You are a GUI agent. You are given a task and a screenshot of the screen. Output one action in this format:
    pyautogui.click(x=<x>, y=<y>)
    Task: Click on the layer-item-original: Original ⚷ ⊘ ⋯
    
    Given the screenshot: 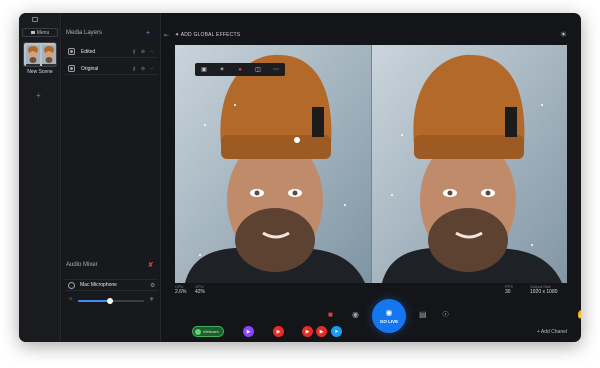 What is the action you would take?
    pyautogui.click(x=111, y=69)
    